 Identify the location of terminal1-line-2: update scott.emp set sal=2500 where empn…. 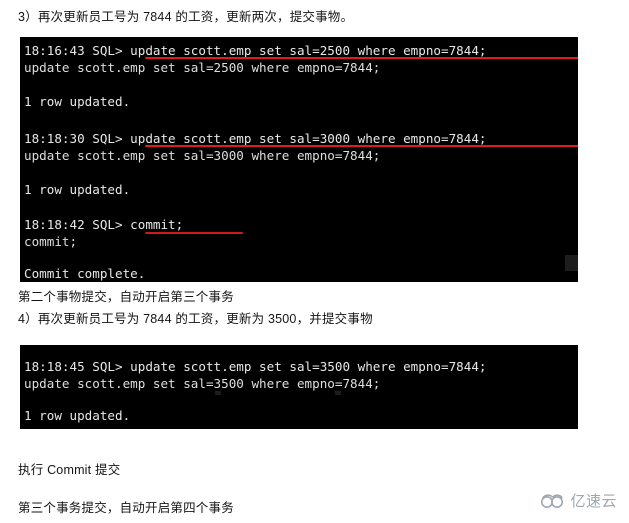
(202, 67).